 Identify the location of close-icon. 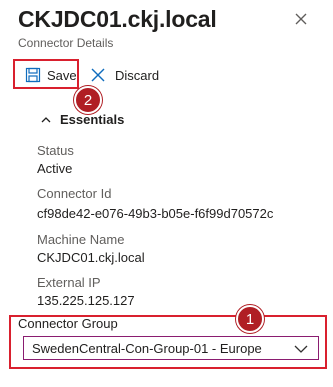
(301, 19).